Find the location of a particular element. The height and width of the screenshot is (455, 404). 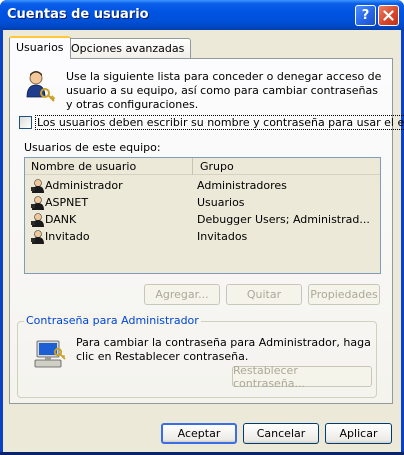

users-list-header: Nombre de usuario Grupo is located at coordinates (202, 166).